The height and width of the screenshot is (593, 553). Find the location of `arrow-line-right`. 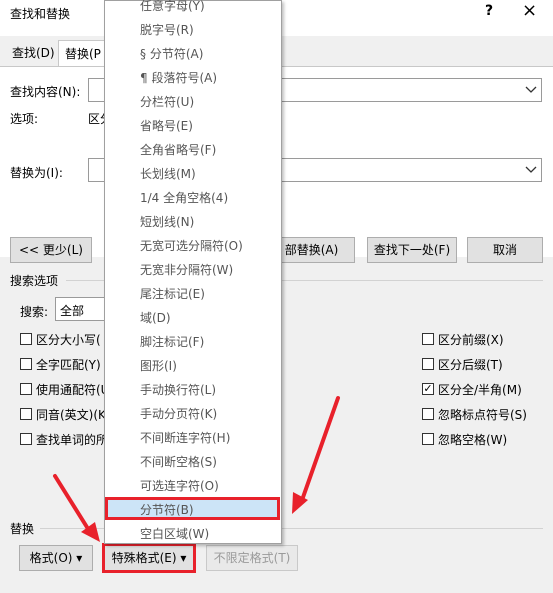

arrow-line-right is located at coordinates (319, 450).